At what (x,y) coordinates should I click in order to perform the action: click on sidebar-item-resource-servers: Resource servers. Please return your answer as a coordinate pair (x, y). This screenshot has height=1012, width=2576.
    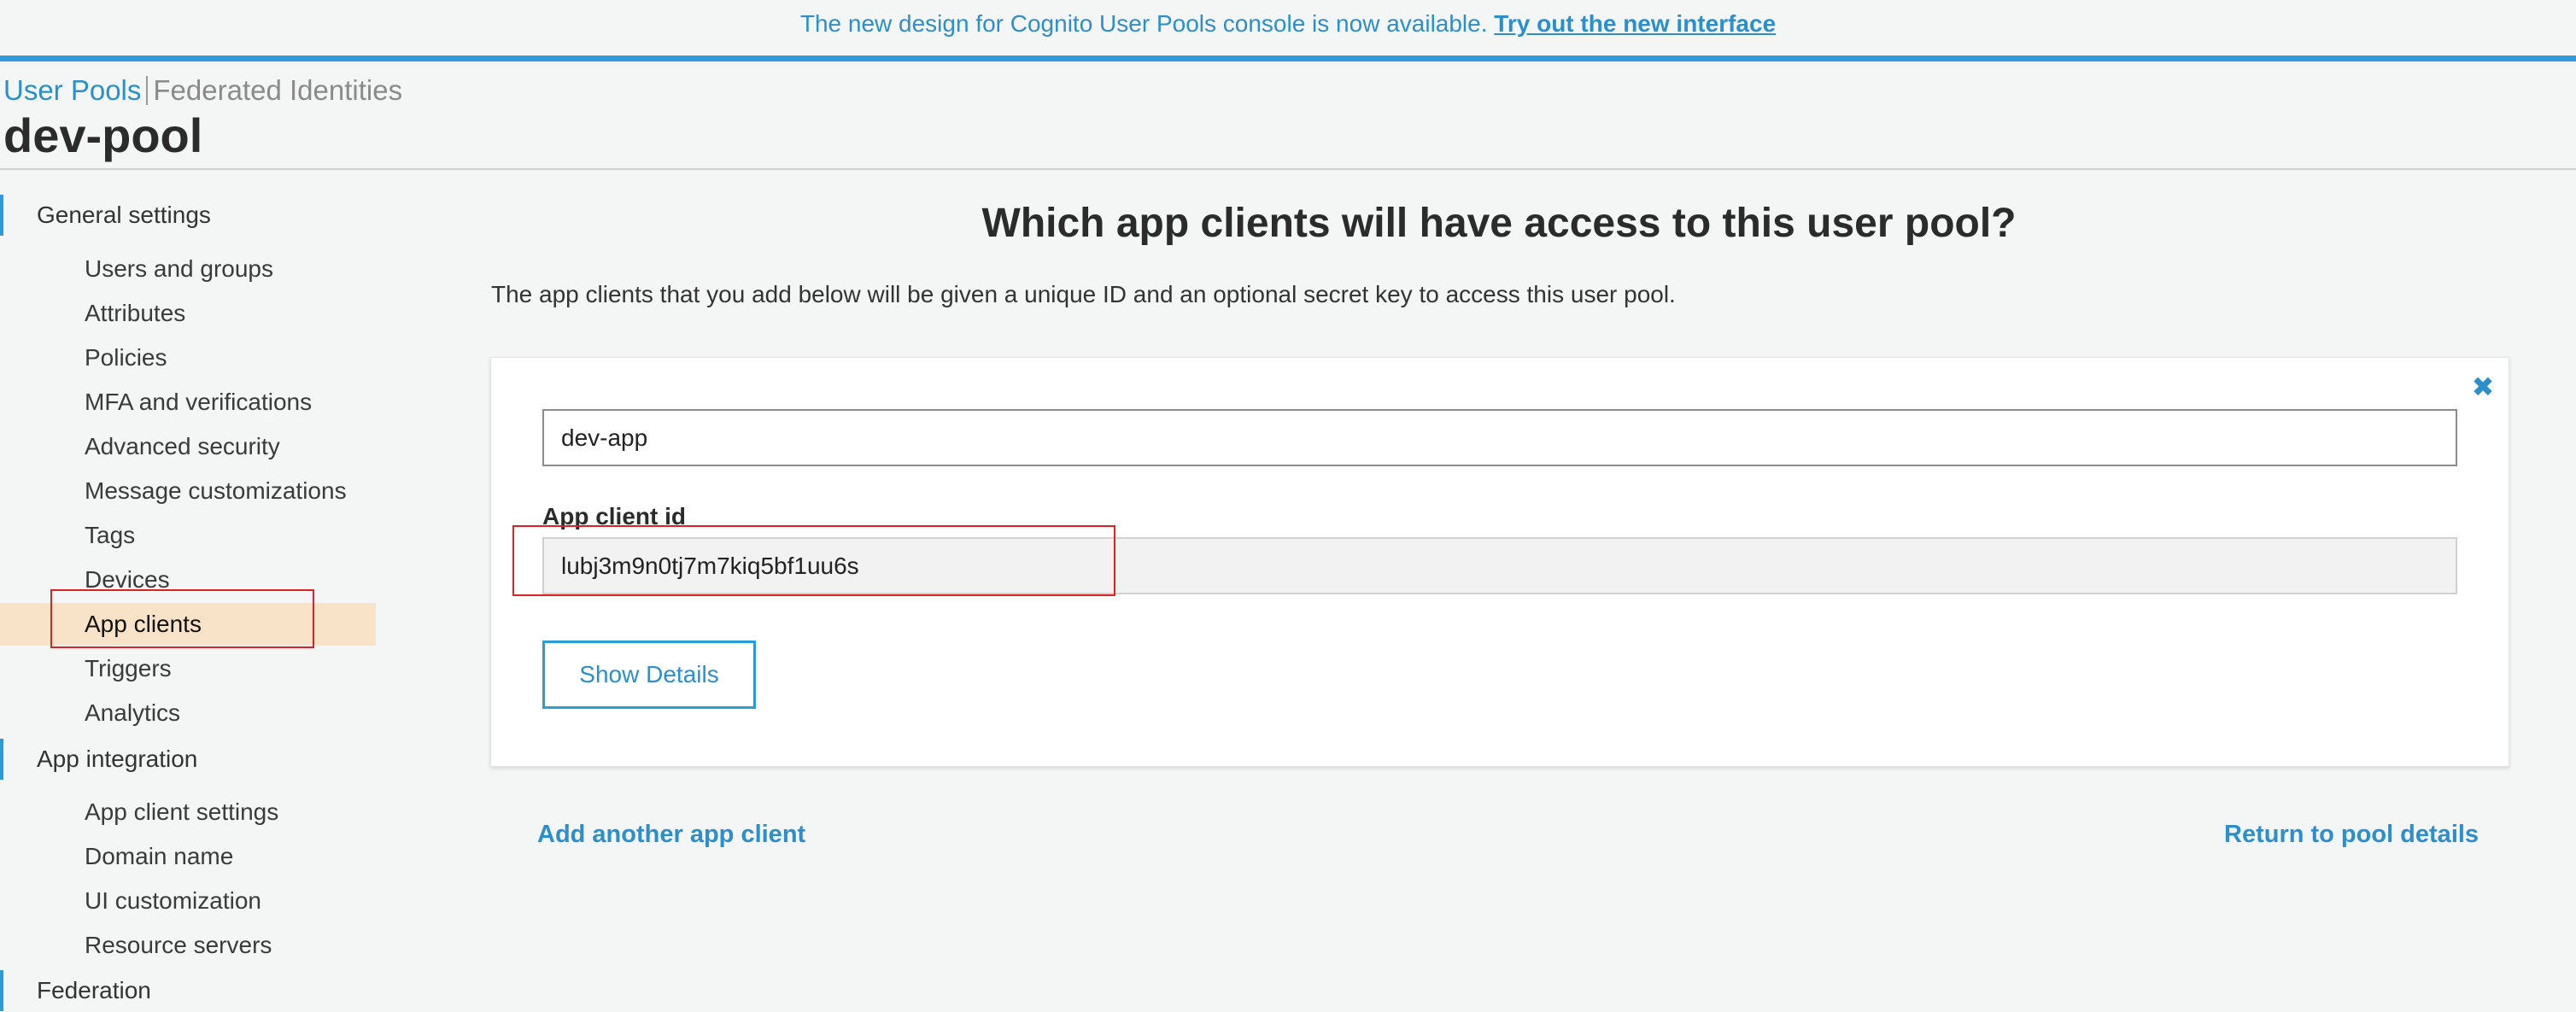
    Looking at the image, I should click on (188, 945).